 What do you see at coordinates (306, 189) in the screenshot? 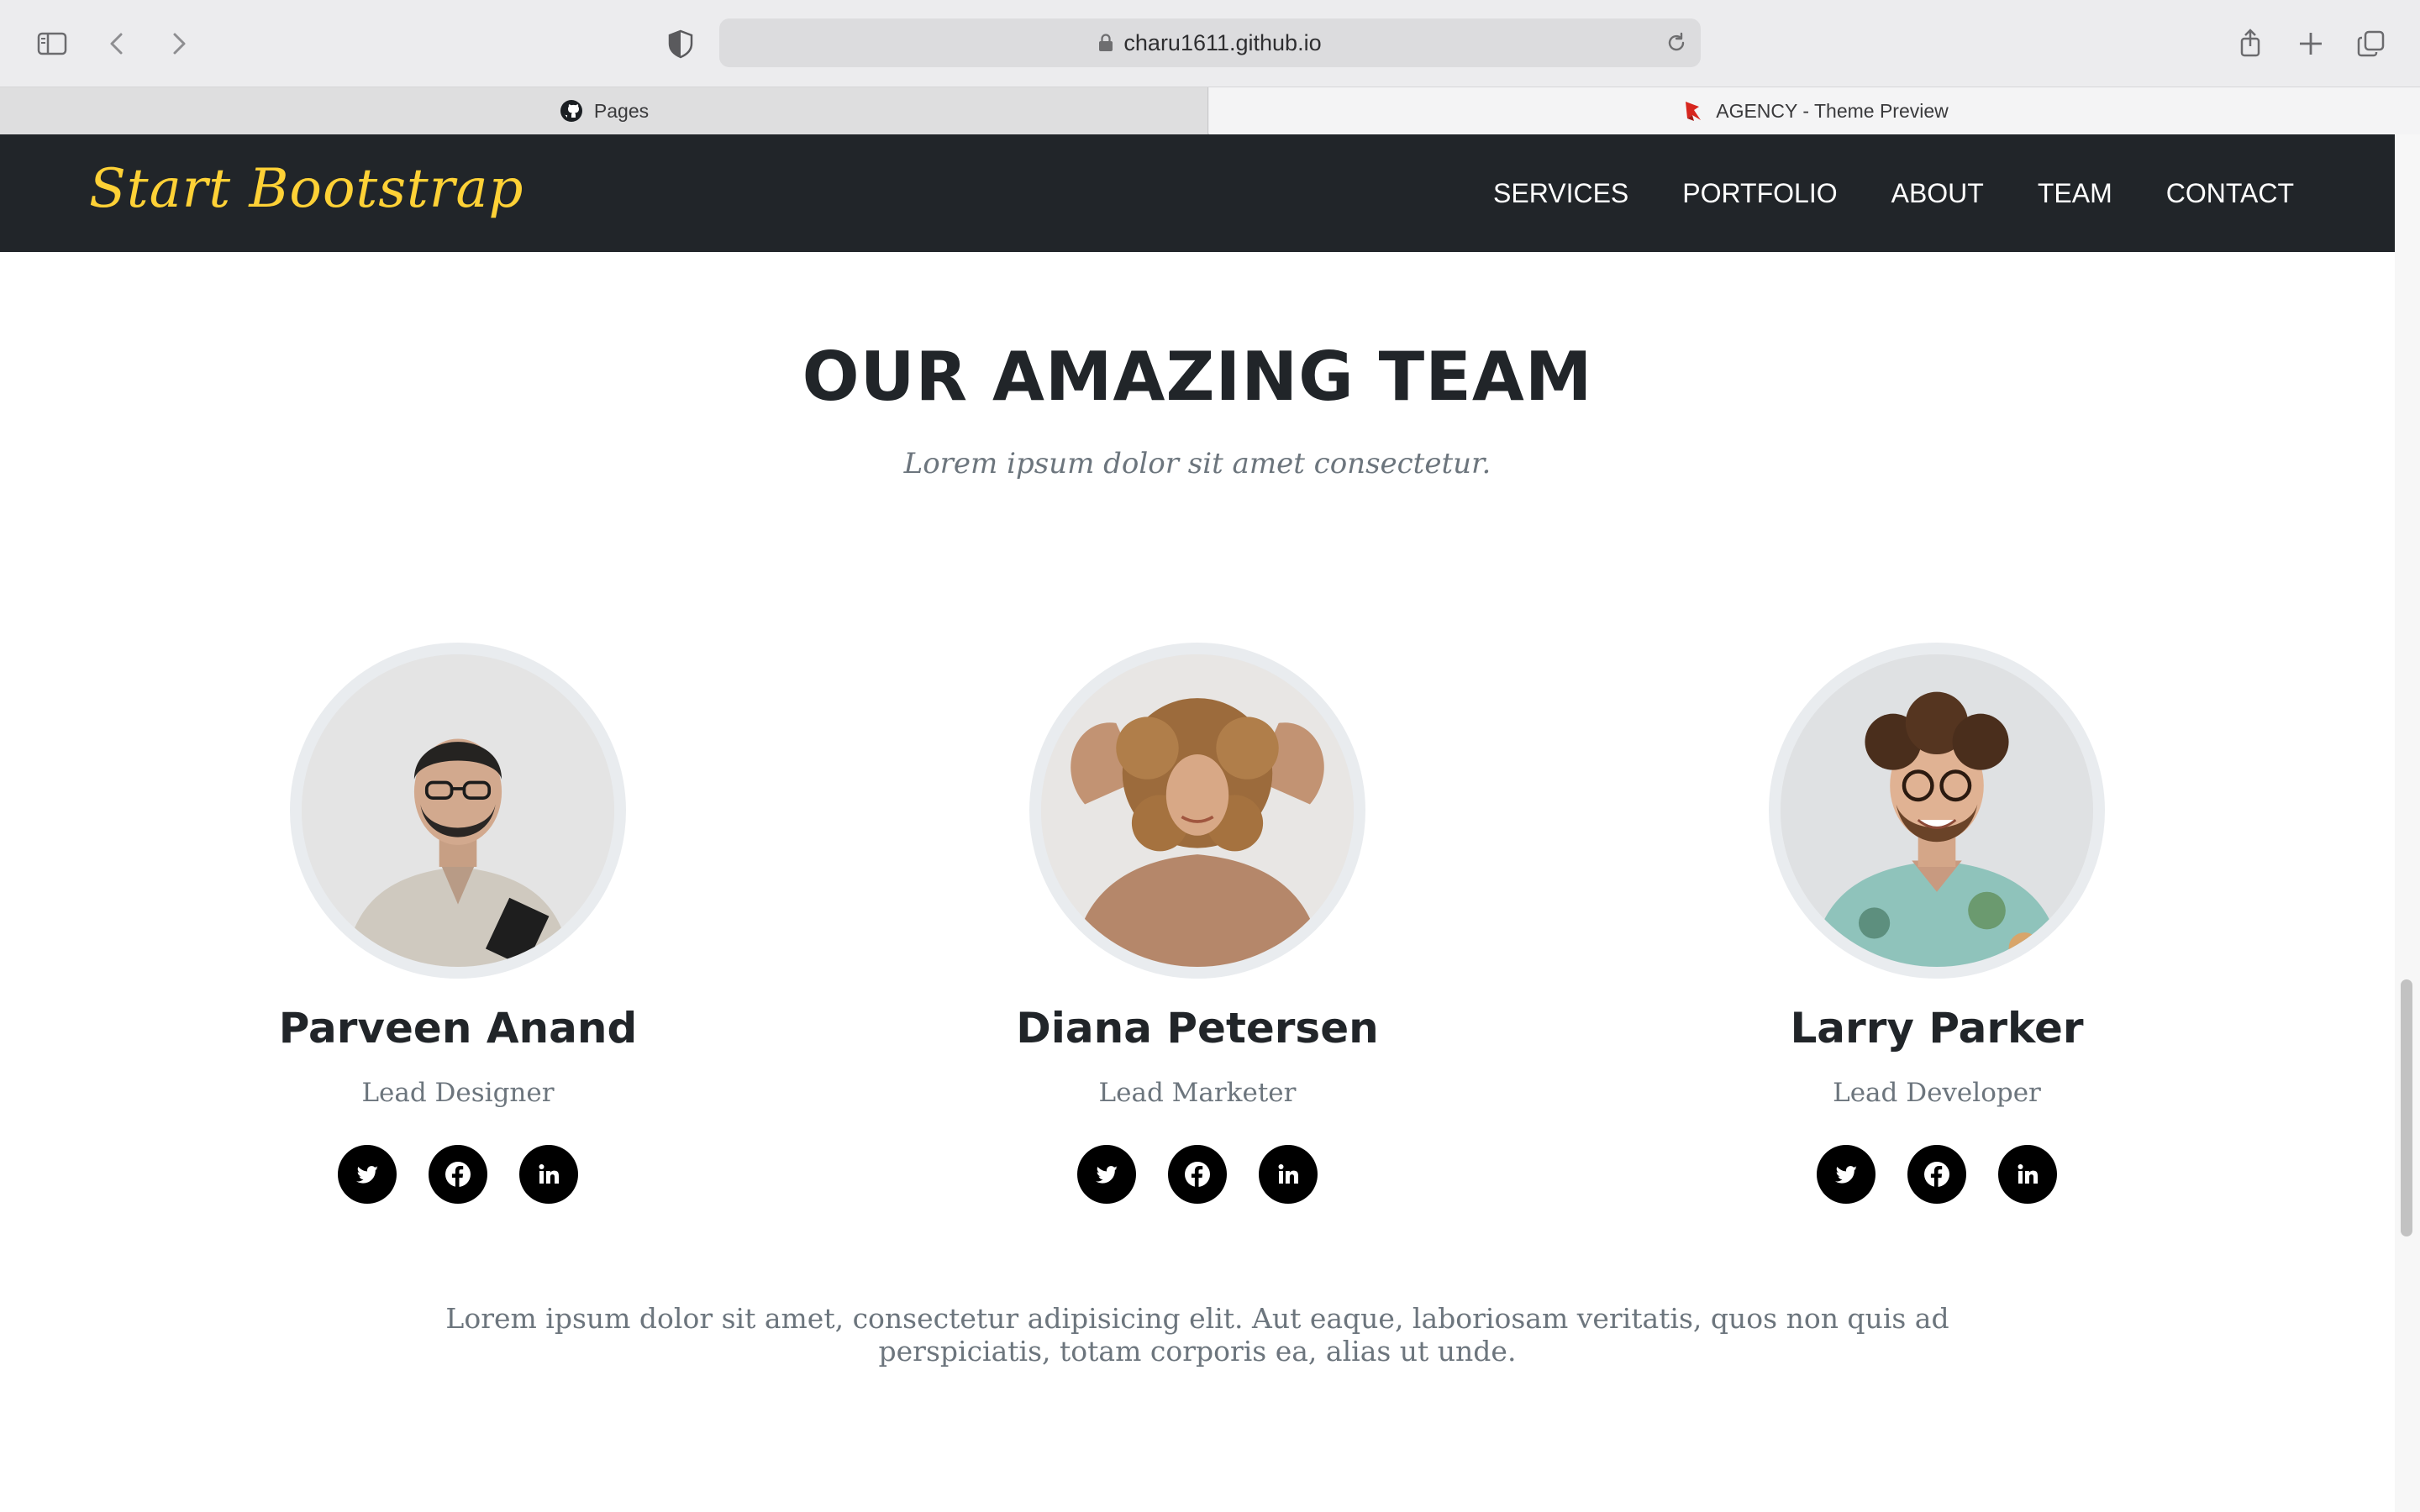
I see `brand-logo: Start Bootstrap` at bounding box center [306, 189].